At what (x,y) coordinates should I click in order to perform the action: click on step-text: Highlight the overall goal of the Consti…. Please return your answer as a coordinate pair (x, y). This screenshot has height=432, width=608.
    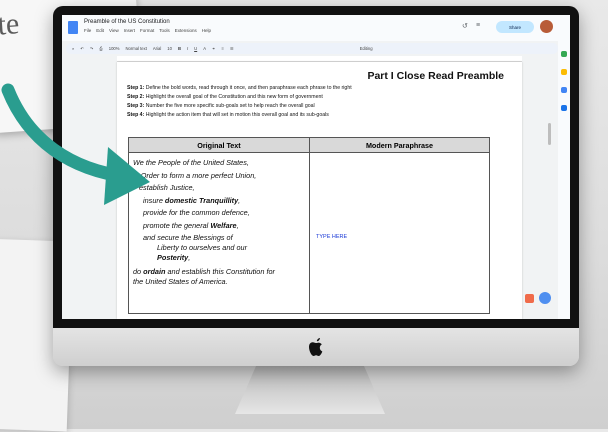
    Looking at the image, I should click on (233, 97).